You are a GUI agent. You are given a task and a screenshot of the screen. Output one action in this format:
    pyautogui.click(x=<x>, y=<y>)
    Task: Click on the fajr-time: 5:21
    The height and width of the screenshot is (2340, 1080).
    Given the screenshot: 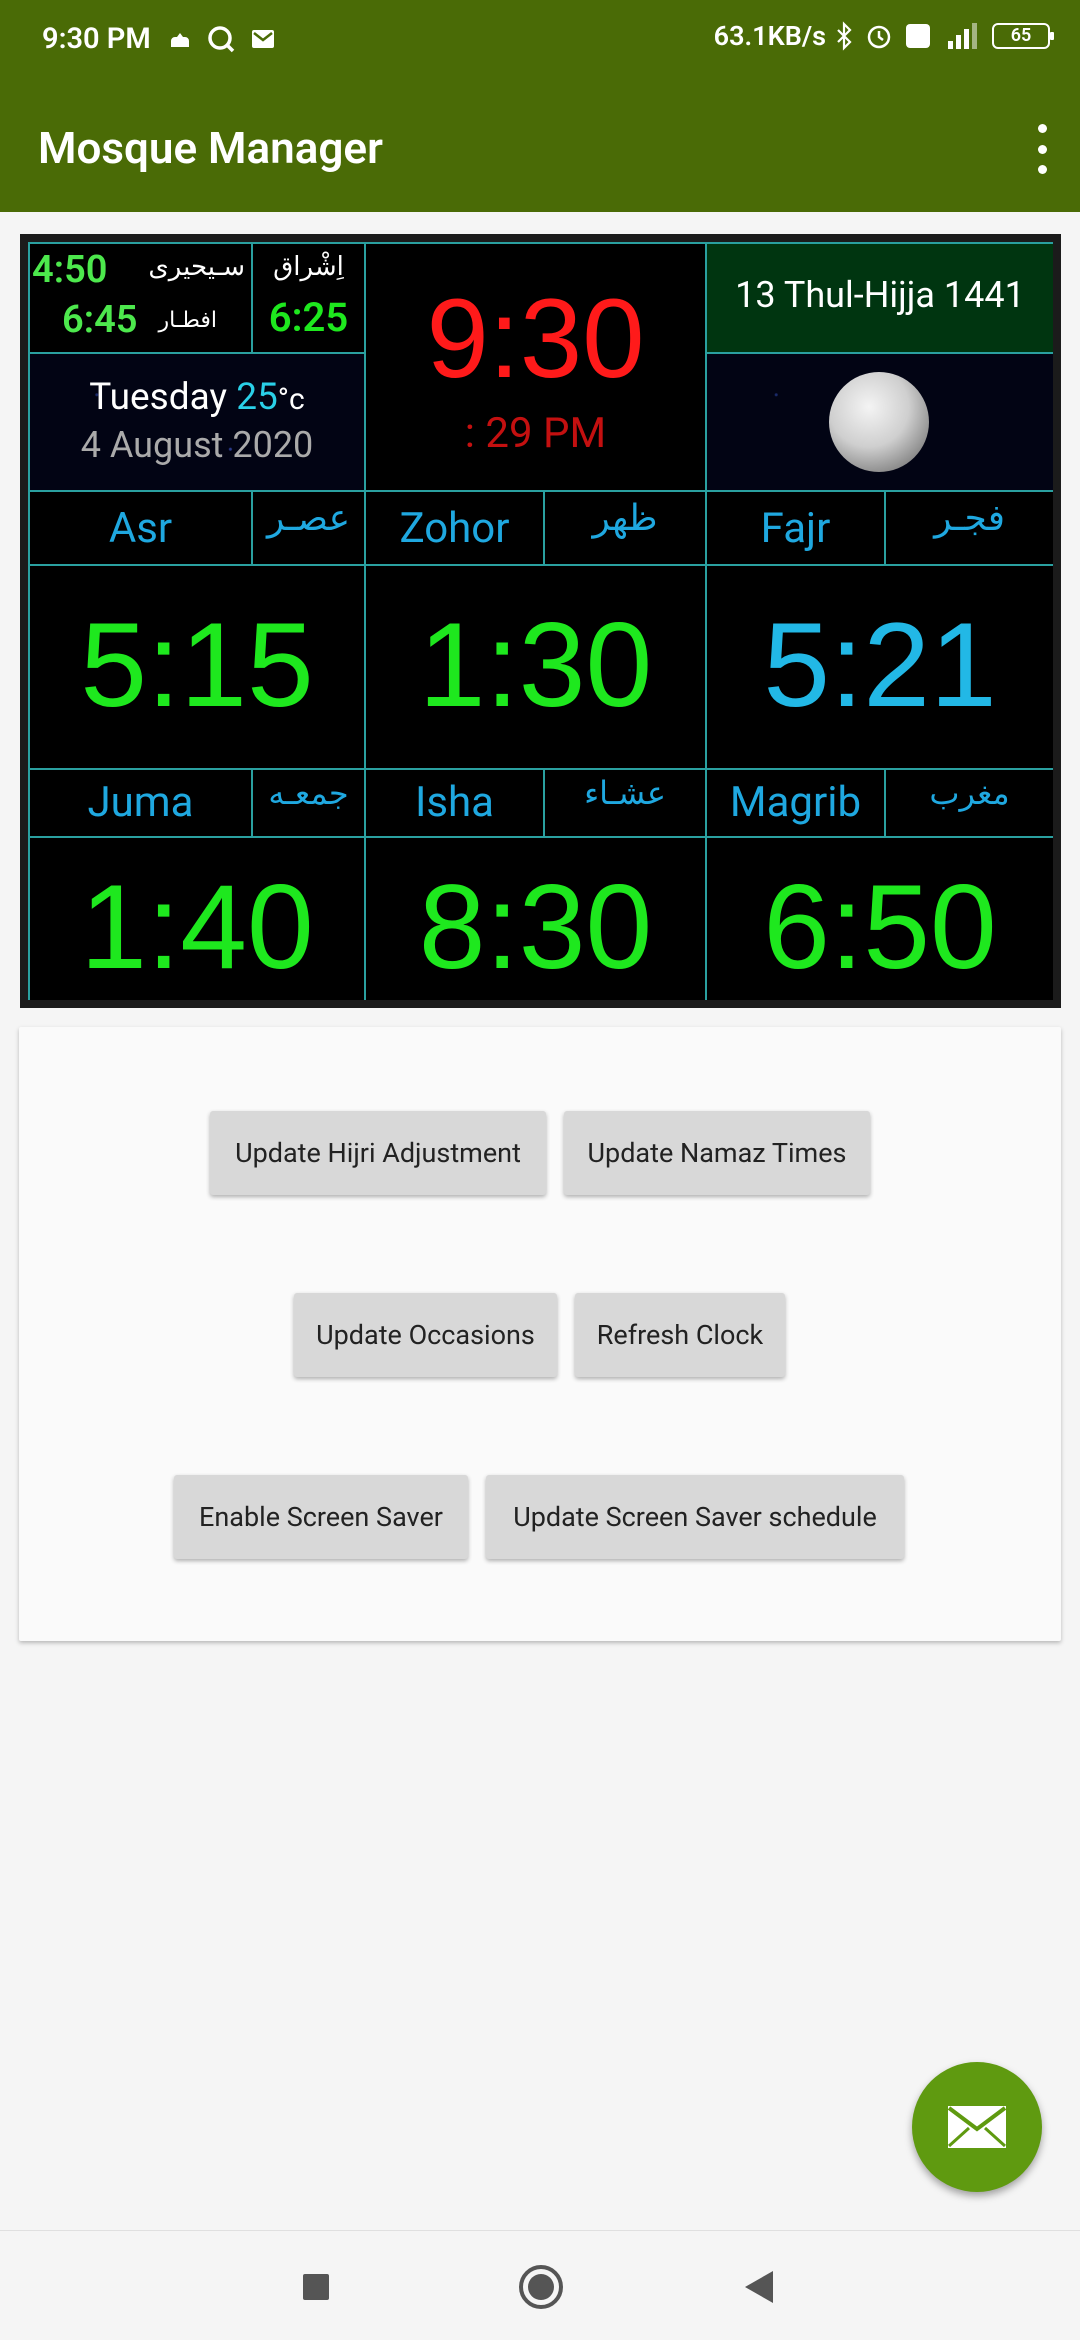 What is the action you would take?
    pyautogui.click(x=880, y=665)
    